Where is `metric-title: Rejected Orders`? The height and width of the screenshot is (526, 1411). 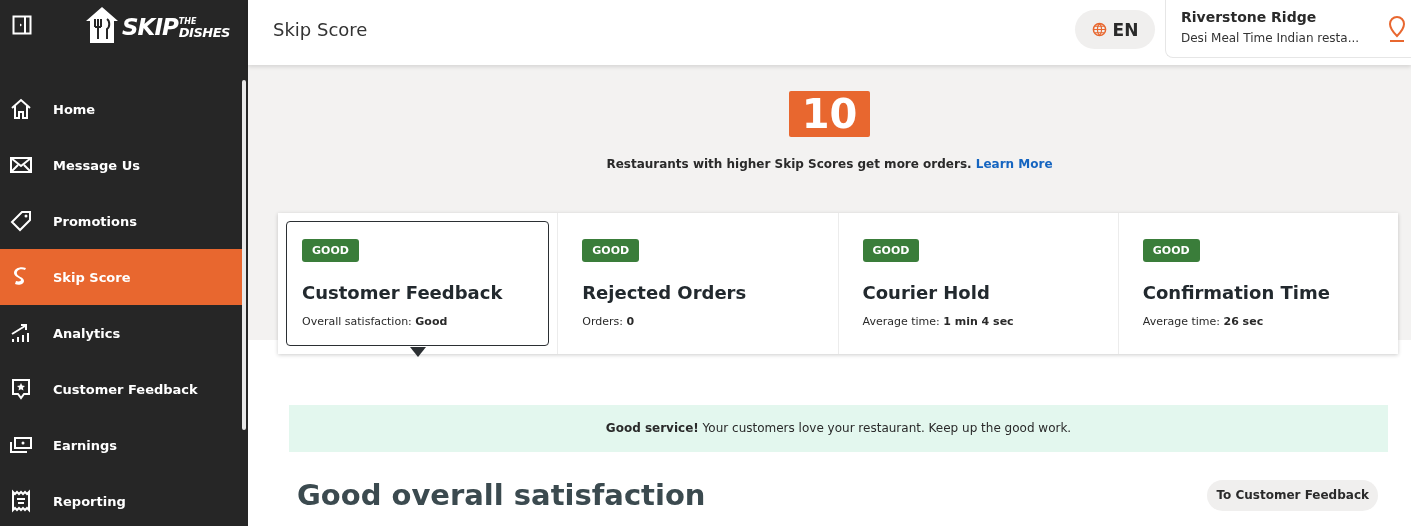
metric-title: Rejected Orders is located at coordinates (665, 292).